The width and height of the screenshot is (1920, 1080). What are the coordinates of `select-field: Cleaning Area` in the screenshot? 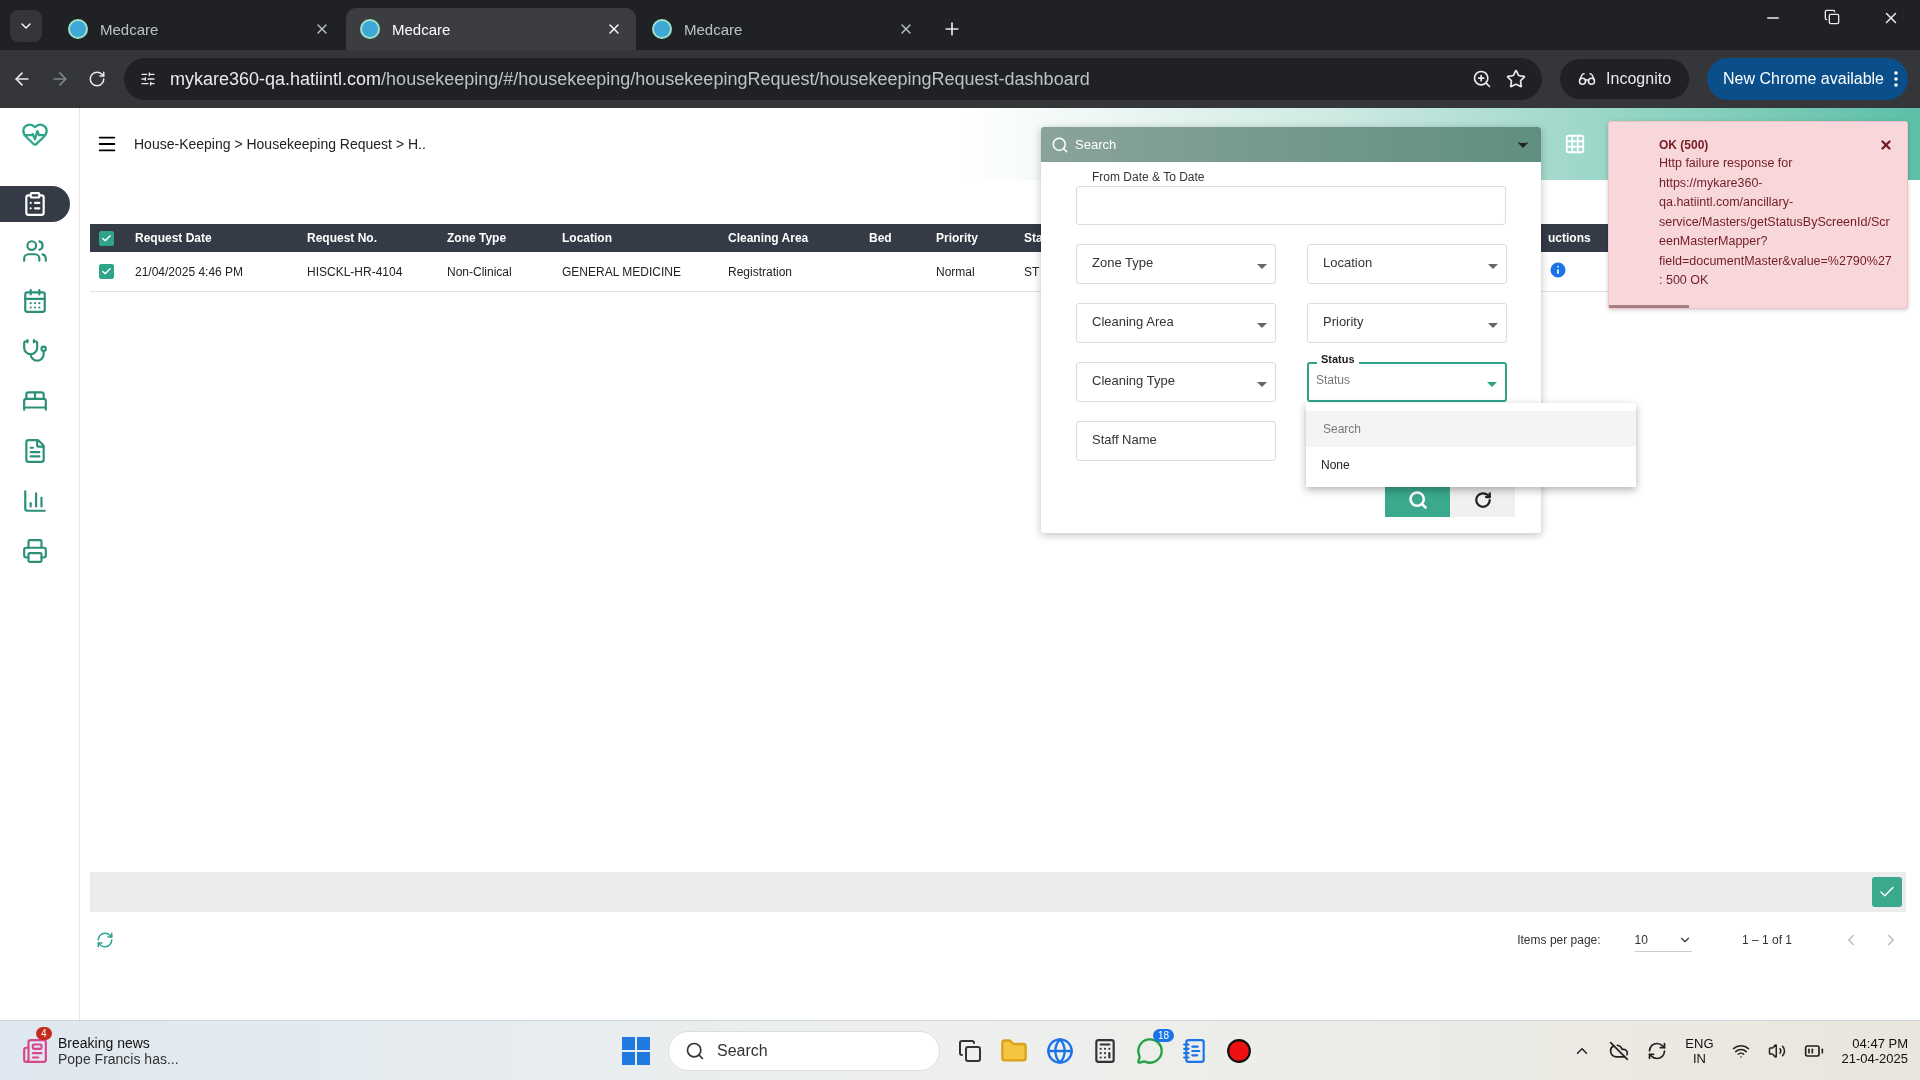 It's located at (1176, 323).